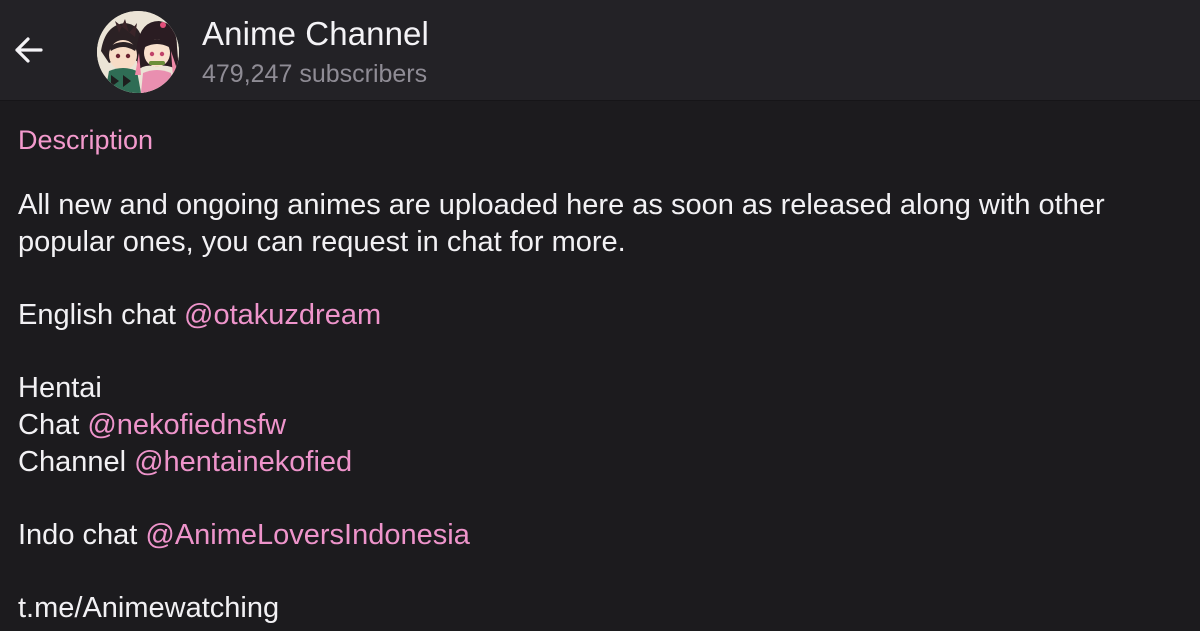 The image size is (1200, 631). I want to click on channel-avatar, so click(138, 52).